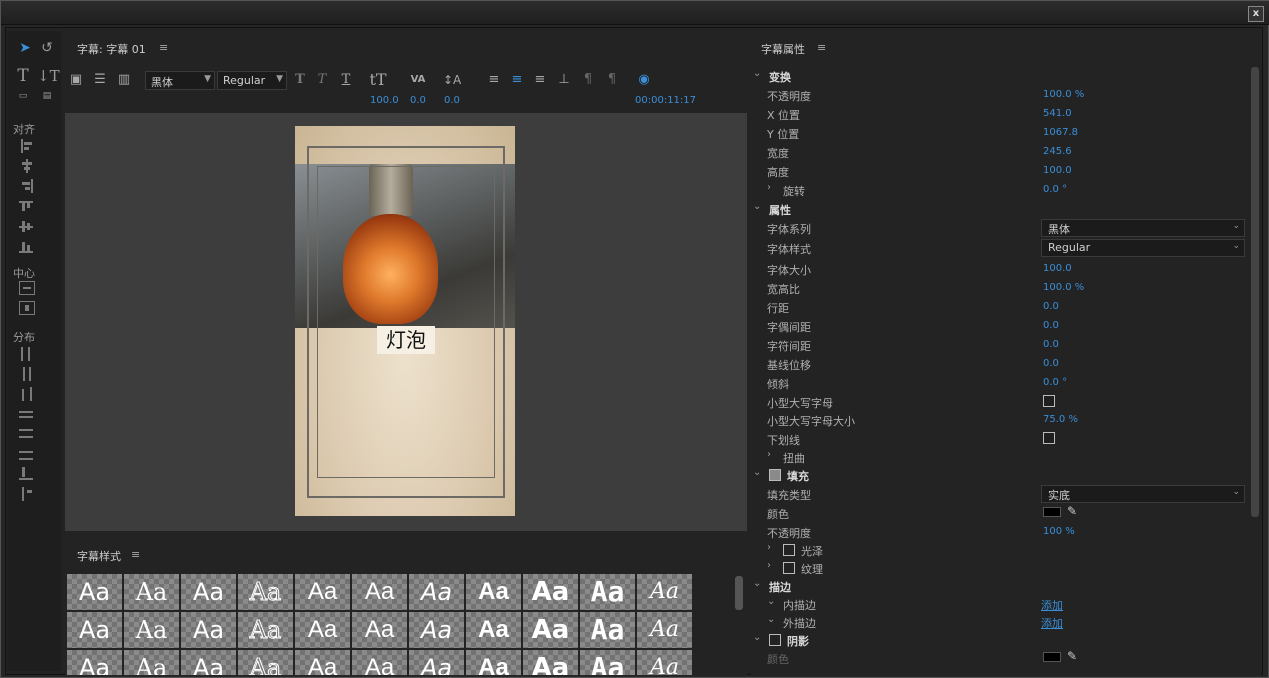 This screenshot has height=678, width=1269. What do you see at coordinates (588, 80) in the screenshot?
I see `paragraph-ltr-icon: ¶` at bounding box center [588, 80].